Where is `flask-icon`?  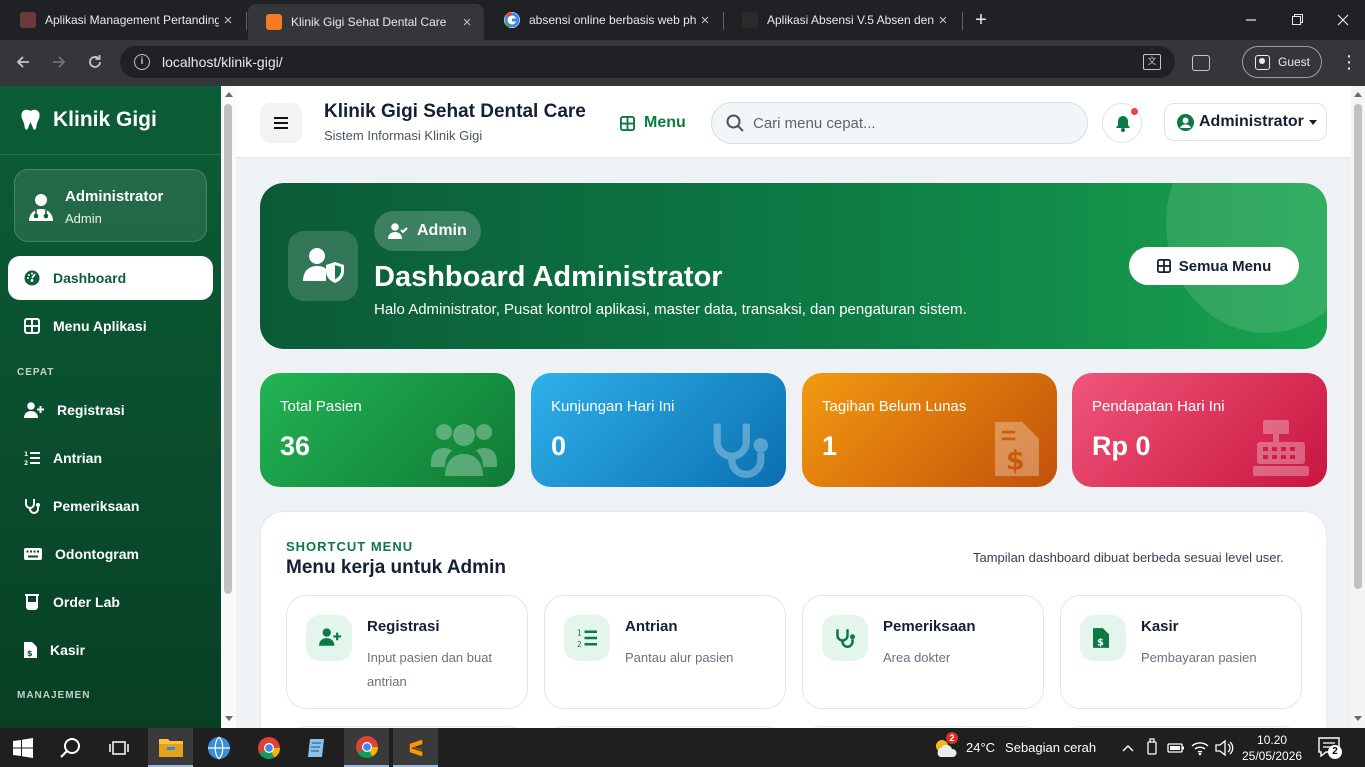 flask-icon is located at coordinates (32, 602).